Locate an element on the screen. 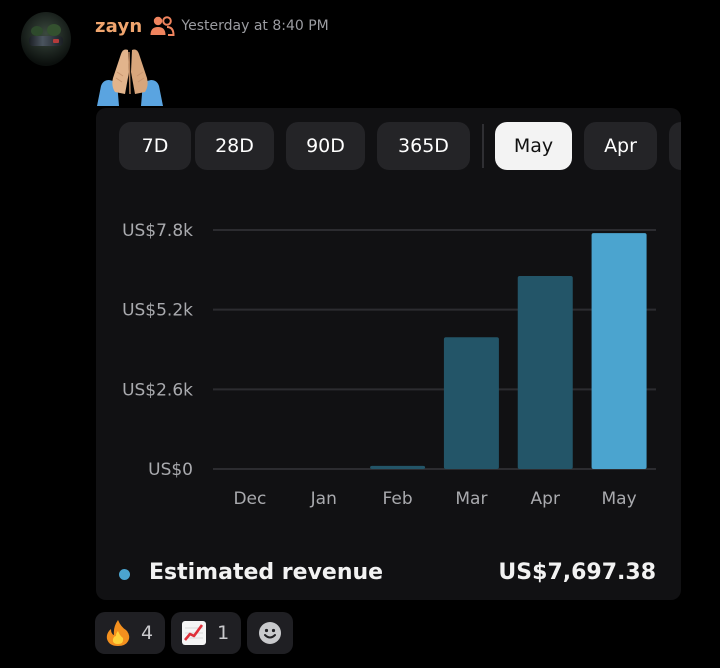 The width and height of the screenshot is (720, 668). y-tick-label: US$7.8k is located at coordinates (157, 231).